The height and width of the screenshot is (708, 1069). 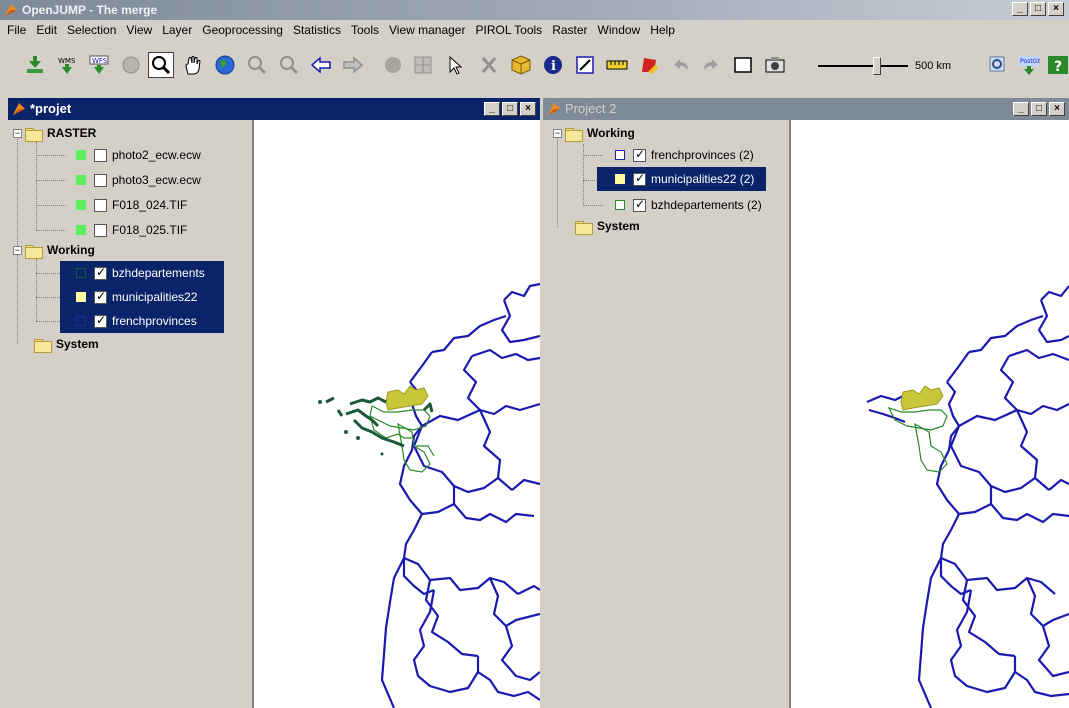 What do you see at coordinates (67, 65) in the screenshot?
I see `wms-button: WMS` at bounding box center [67, 65].